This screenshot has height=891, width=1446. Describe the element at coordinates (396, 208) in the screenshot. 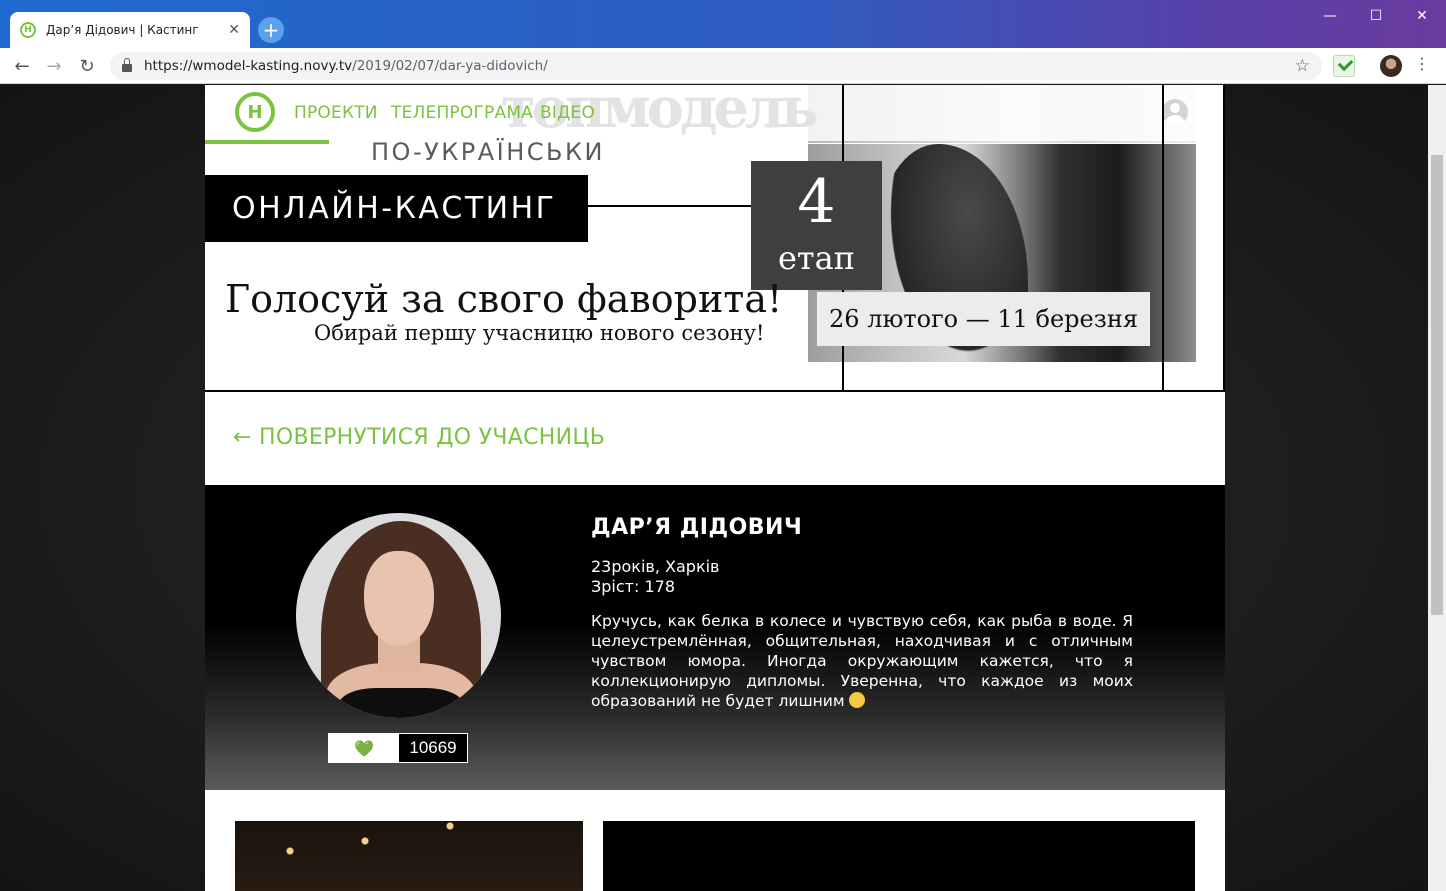

I see `online-casting-label: ОНЛАЙН-КАСТИНГ` at that location.